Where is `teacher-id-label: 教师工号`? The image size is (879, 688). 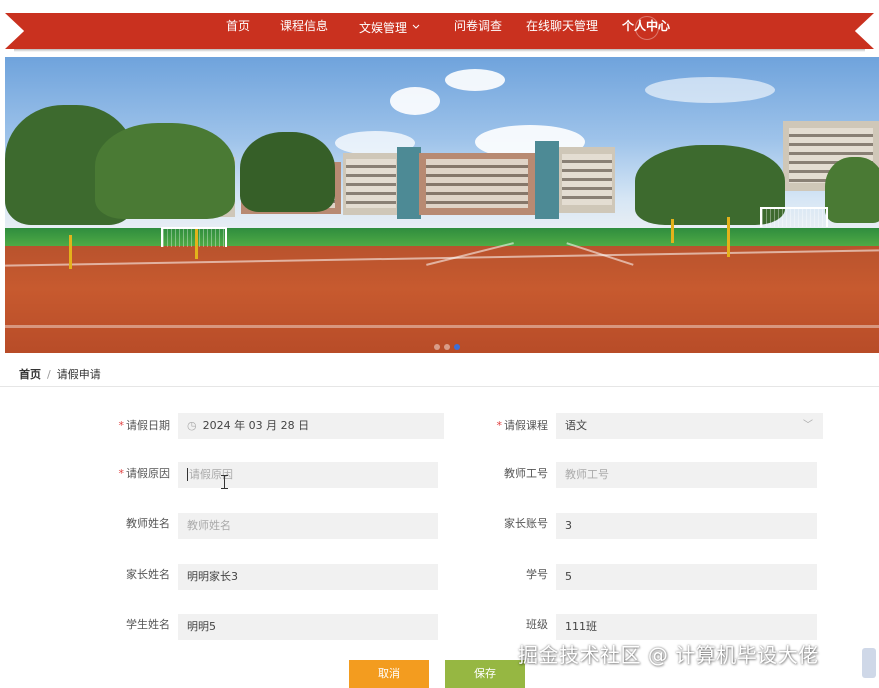
teacher-id-label: 教师工号 is located at coordinates (498, 474).